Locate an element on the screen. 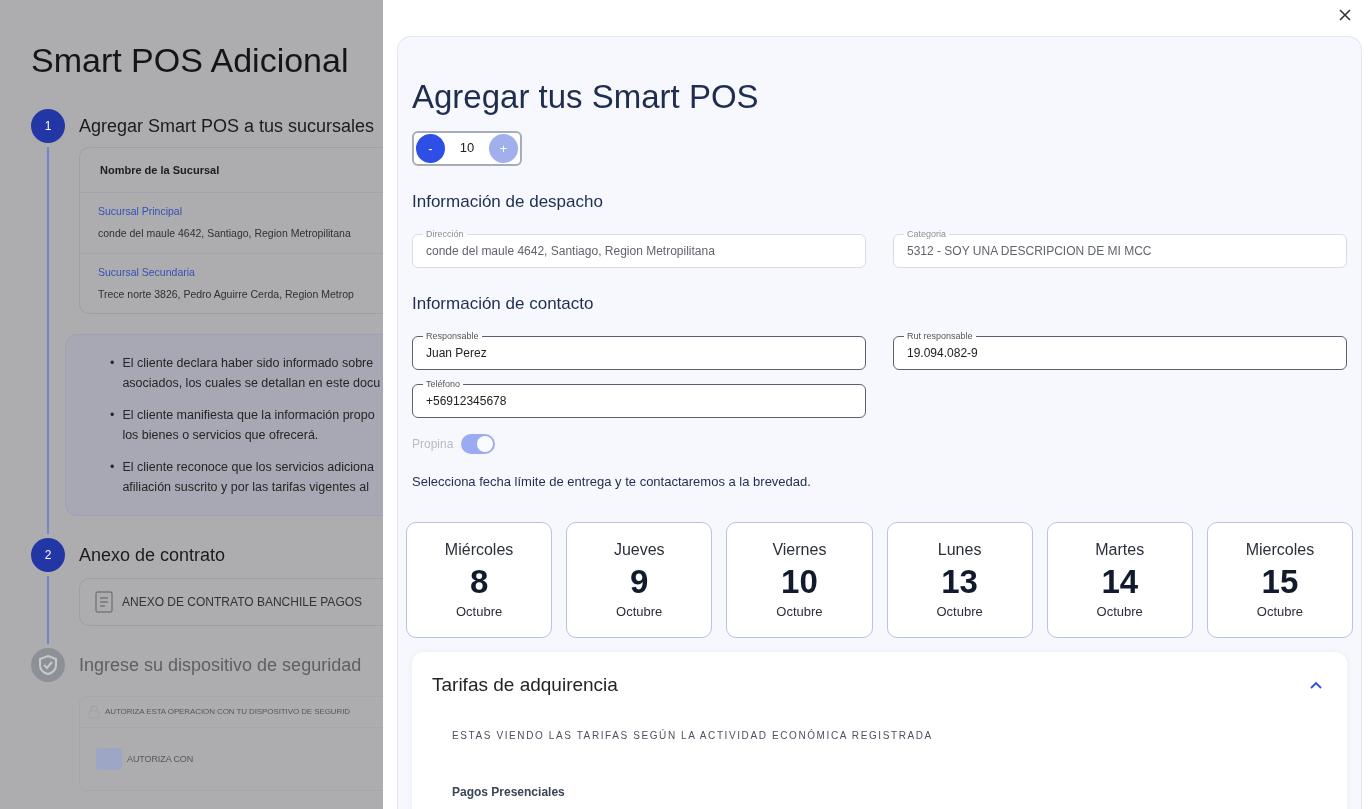  annex-title: ANEXO DE CONTRATO BANCHILE PAGOS is located at coordinates (242, 603).